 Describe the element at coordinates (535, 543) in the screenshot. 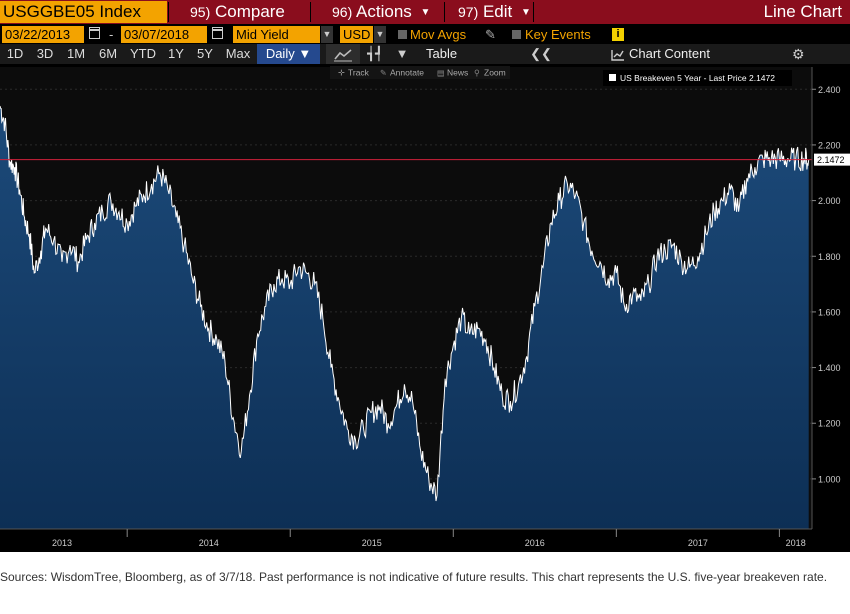

I see `x-tick-label: 2016` at that location.